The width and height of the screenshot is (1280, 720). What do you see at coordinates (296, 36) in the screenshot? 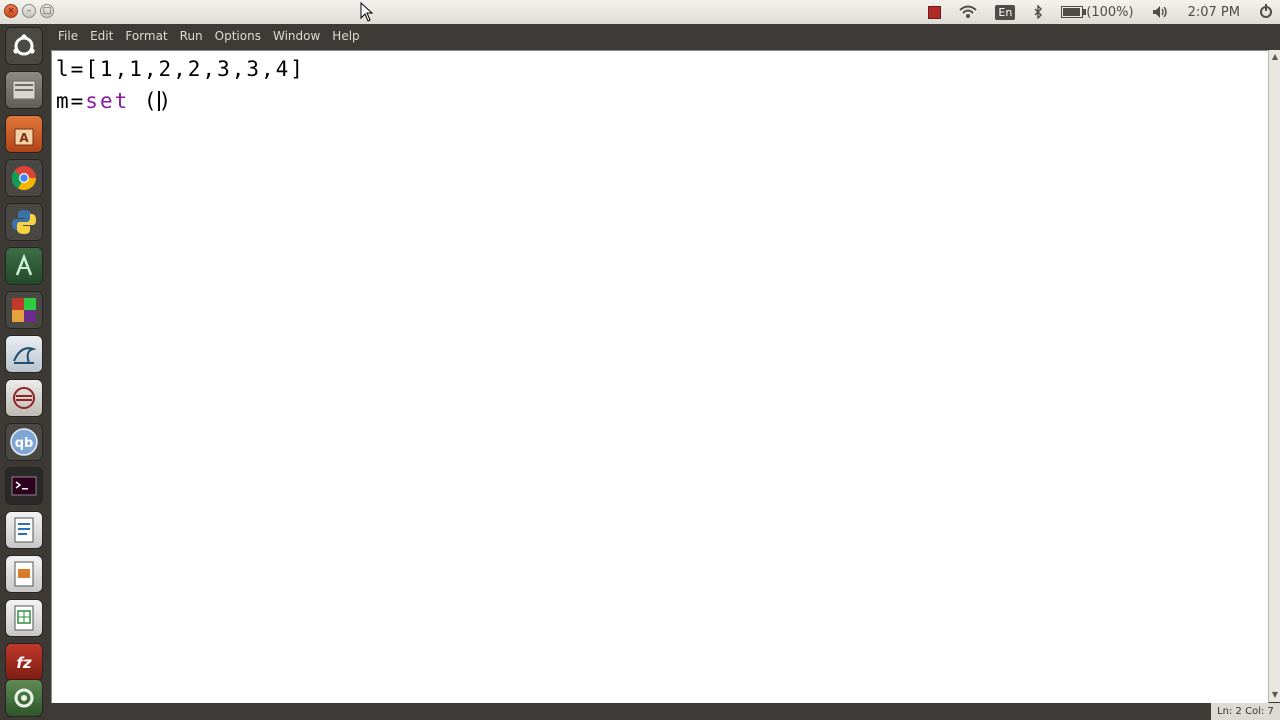
I see `menu-window: Window` at bounding box center [296, 36].